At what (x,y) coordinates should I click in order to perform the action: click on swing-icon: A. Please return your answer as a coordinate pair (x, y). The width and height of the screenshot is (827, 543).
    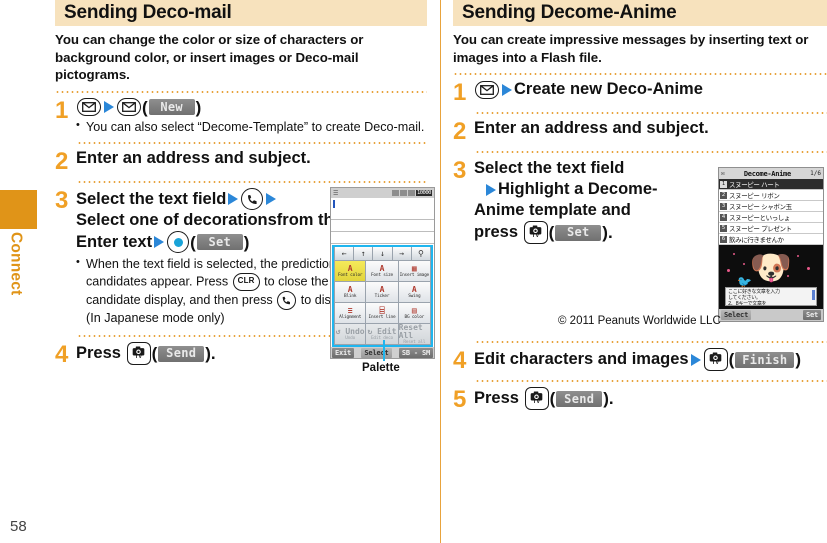
    Looking at the image, I should click on (414, 289).